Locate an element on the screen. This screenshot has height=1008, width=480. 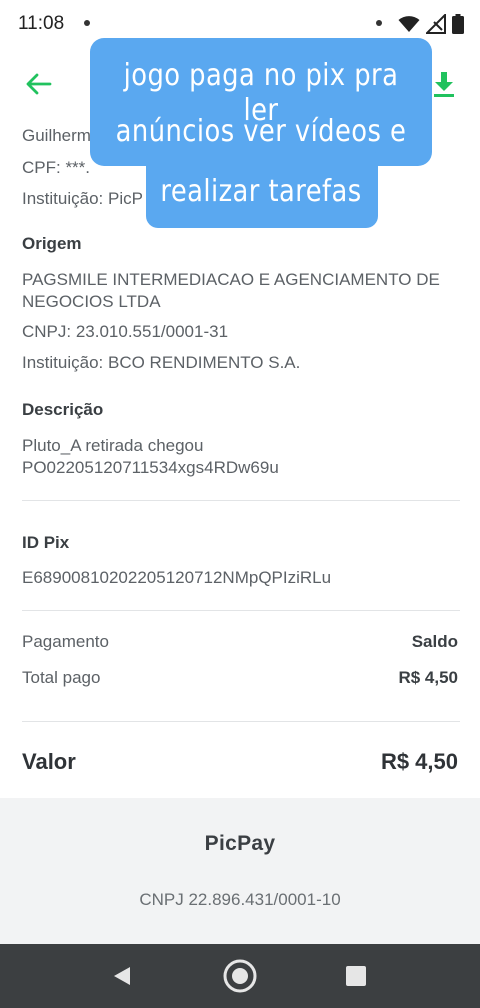
caption-line2: anúncios ver vídeos e is located at coordinates (261, 131).